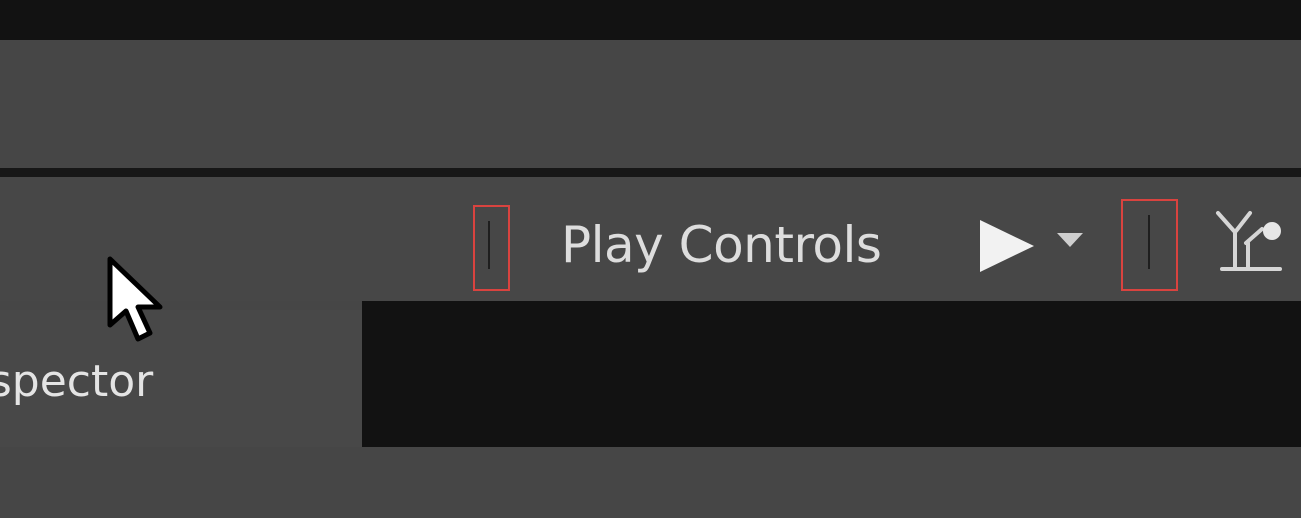  What do you see at coordinates (181, 378) in the screenshot?
I see `tab-inspector: Inspector` at bounding box center [181, 378].